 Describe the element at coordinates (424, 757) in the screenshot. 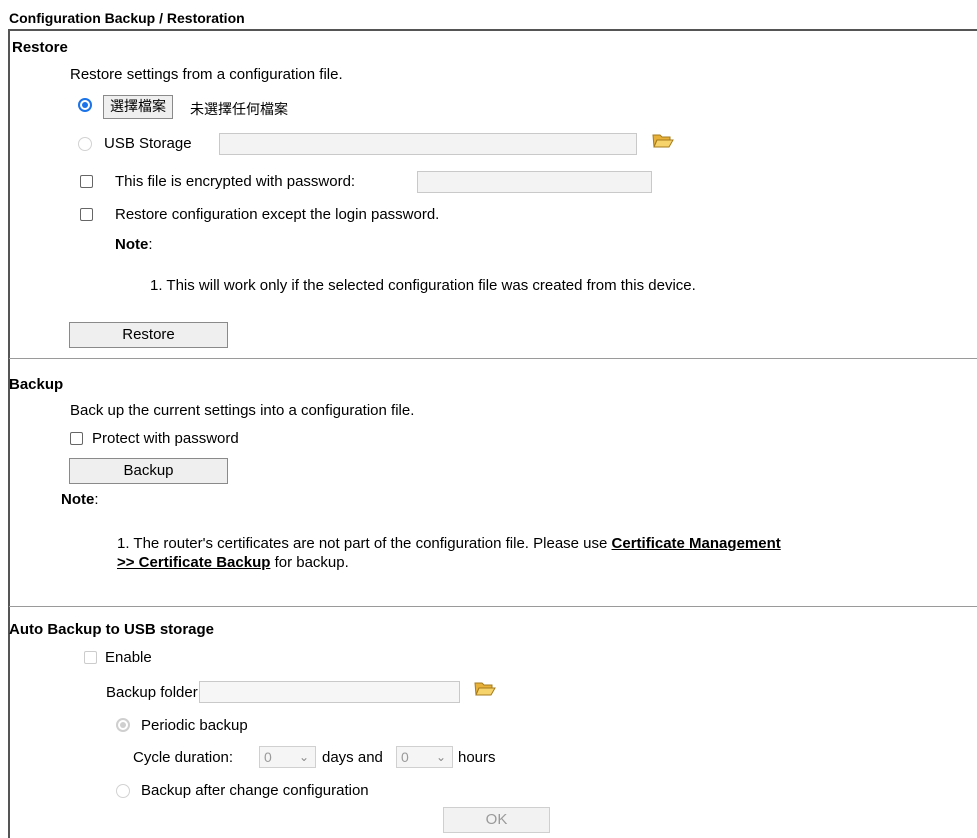

I see `hours-select: 0 ⌄` at that location.